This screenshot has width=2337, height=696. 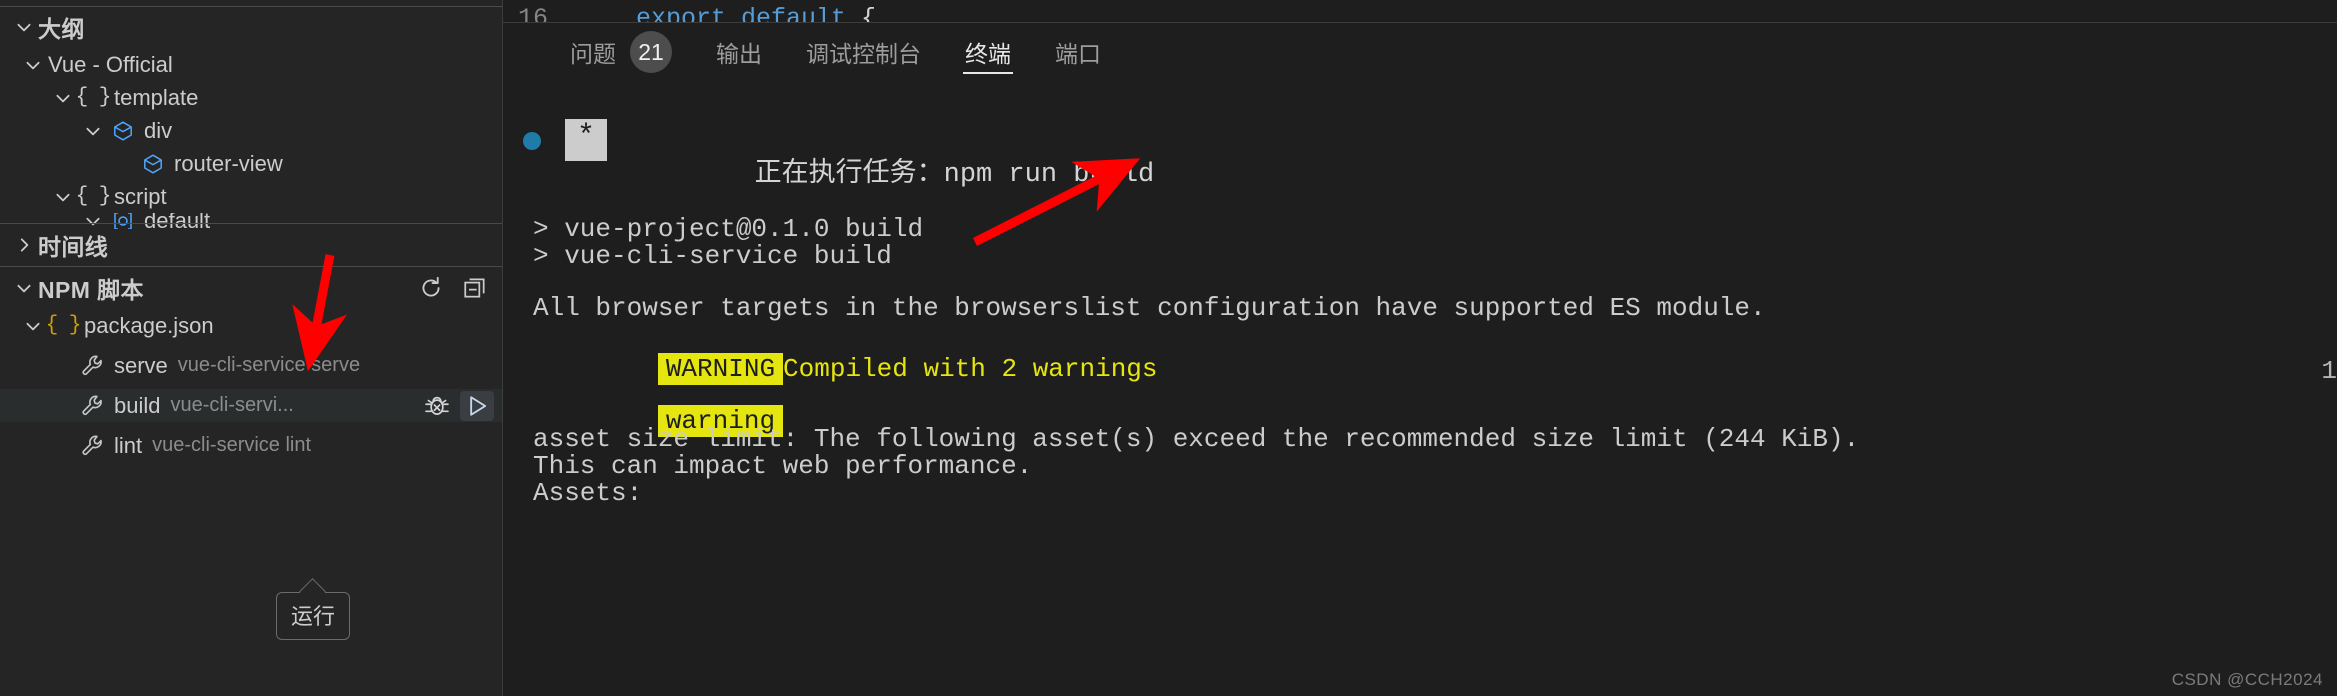 What do you see at coordinates (149, 325) in the screenshot?
I see `npm-item-label: package.json` at bounding box center [149, 325].